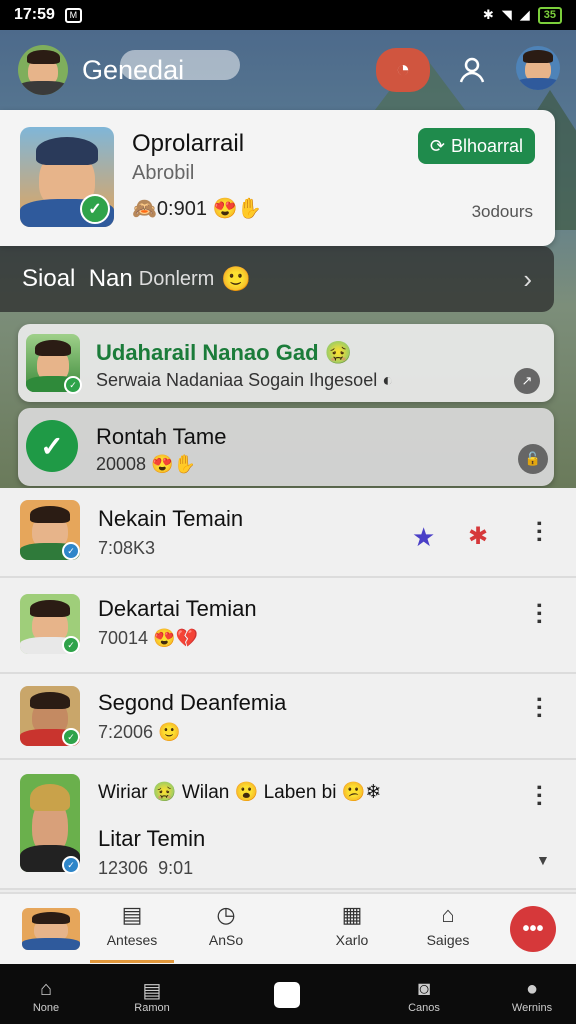  I want to click on tab-label: Saiges, so click(448, 940).